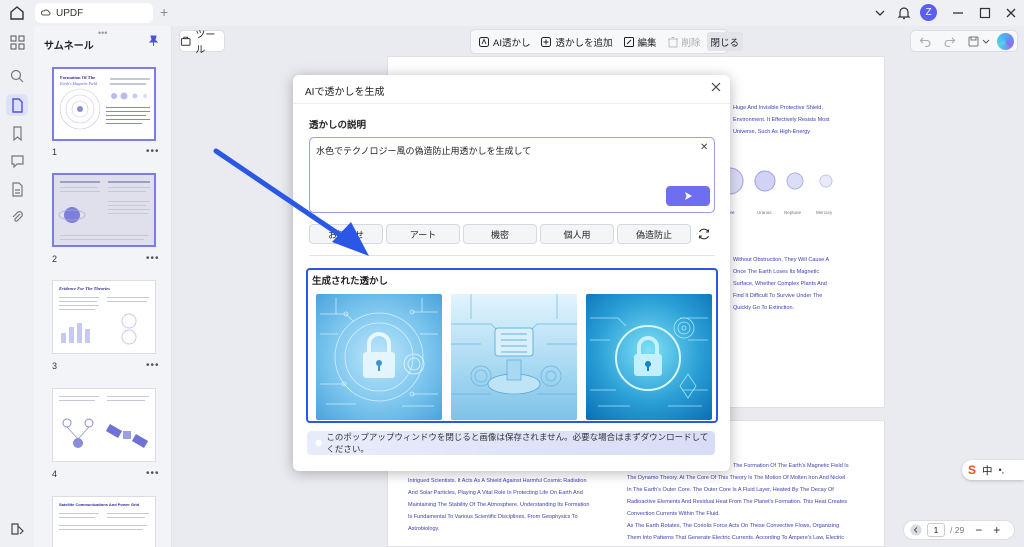 This screenshot has height=547, width=1024. I want to click on add-watermark-label: 透かしを追加, so click(584, 43).